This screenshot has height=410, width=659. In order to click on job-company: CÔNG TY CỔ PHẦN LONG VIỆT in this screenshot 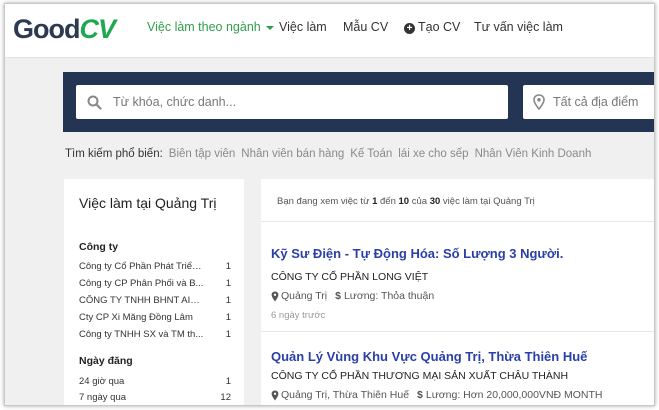, I will do `click(349, 277)`.